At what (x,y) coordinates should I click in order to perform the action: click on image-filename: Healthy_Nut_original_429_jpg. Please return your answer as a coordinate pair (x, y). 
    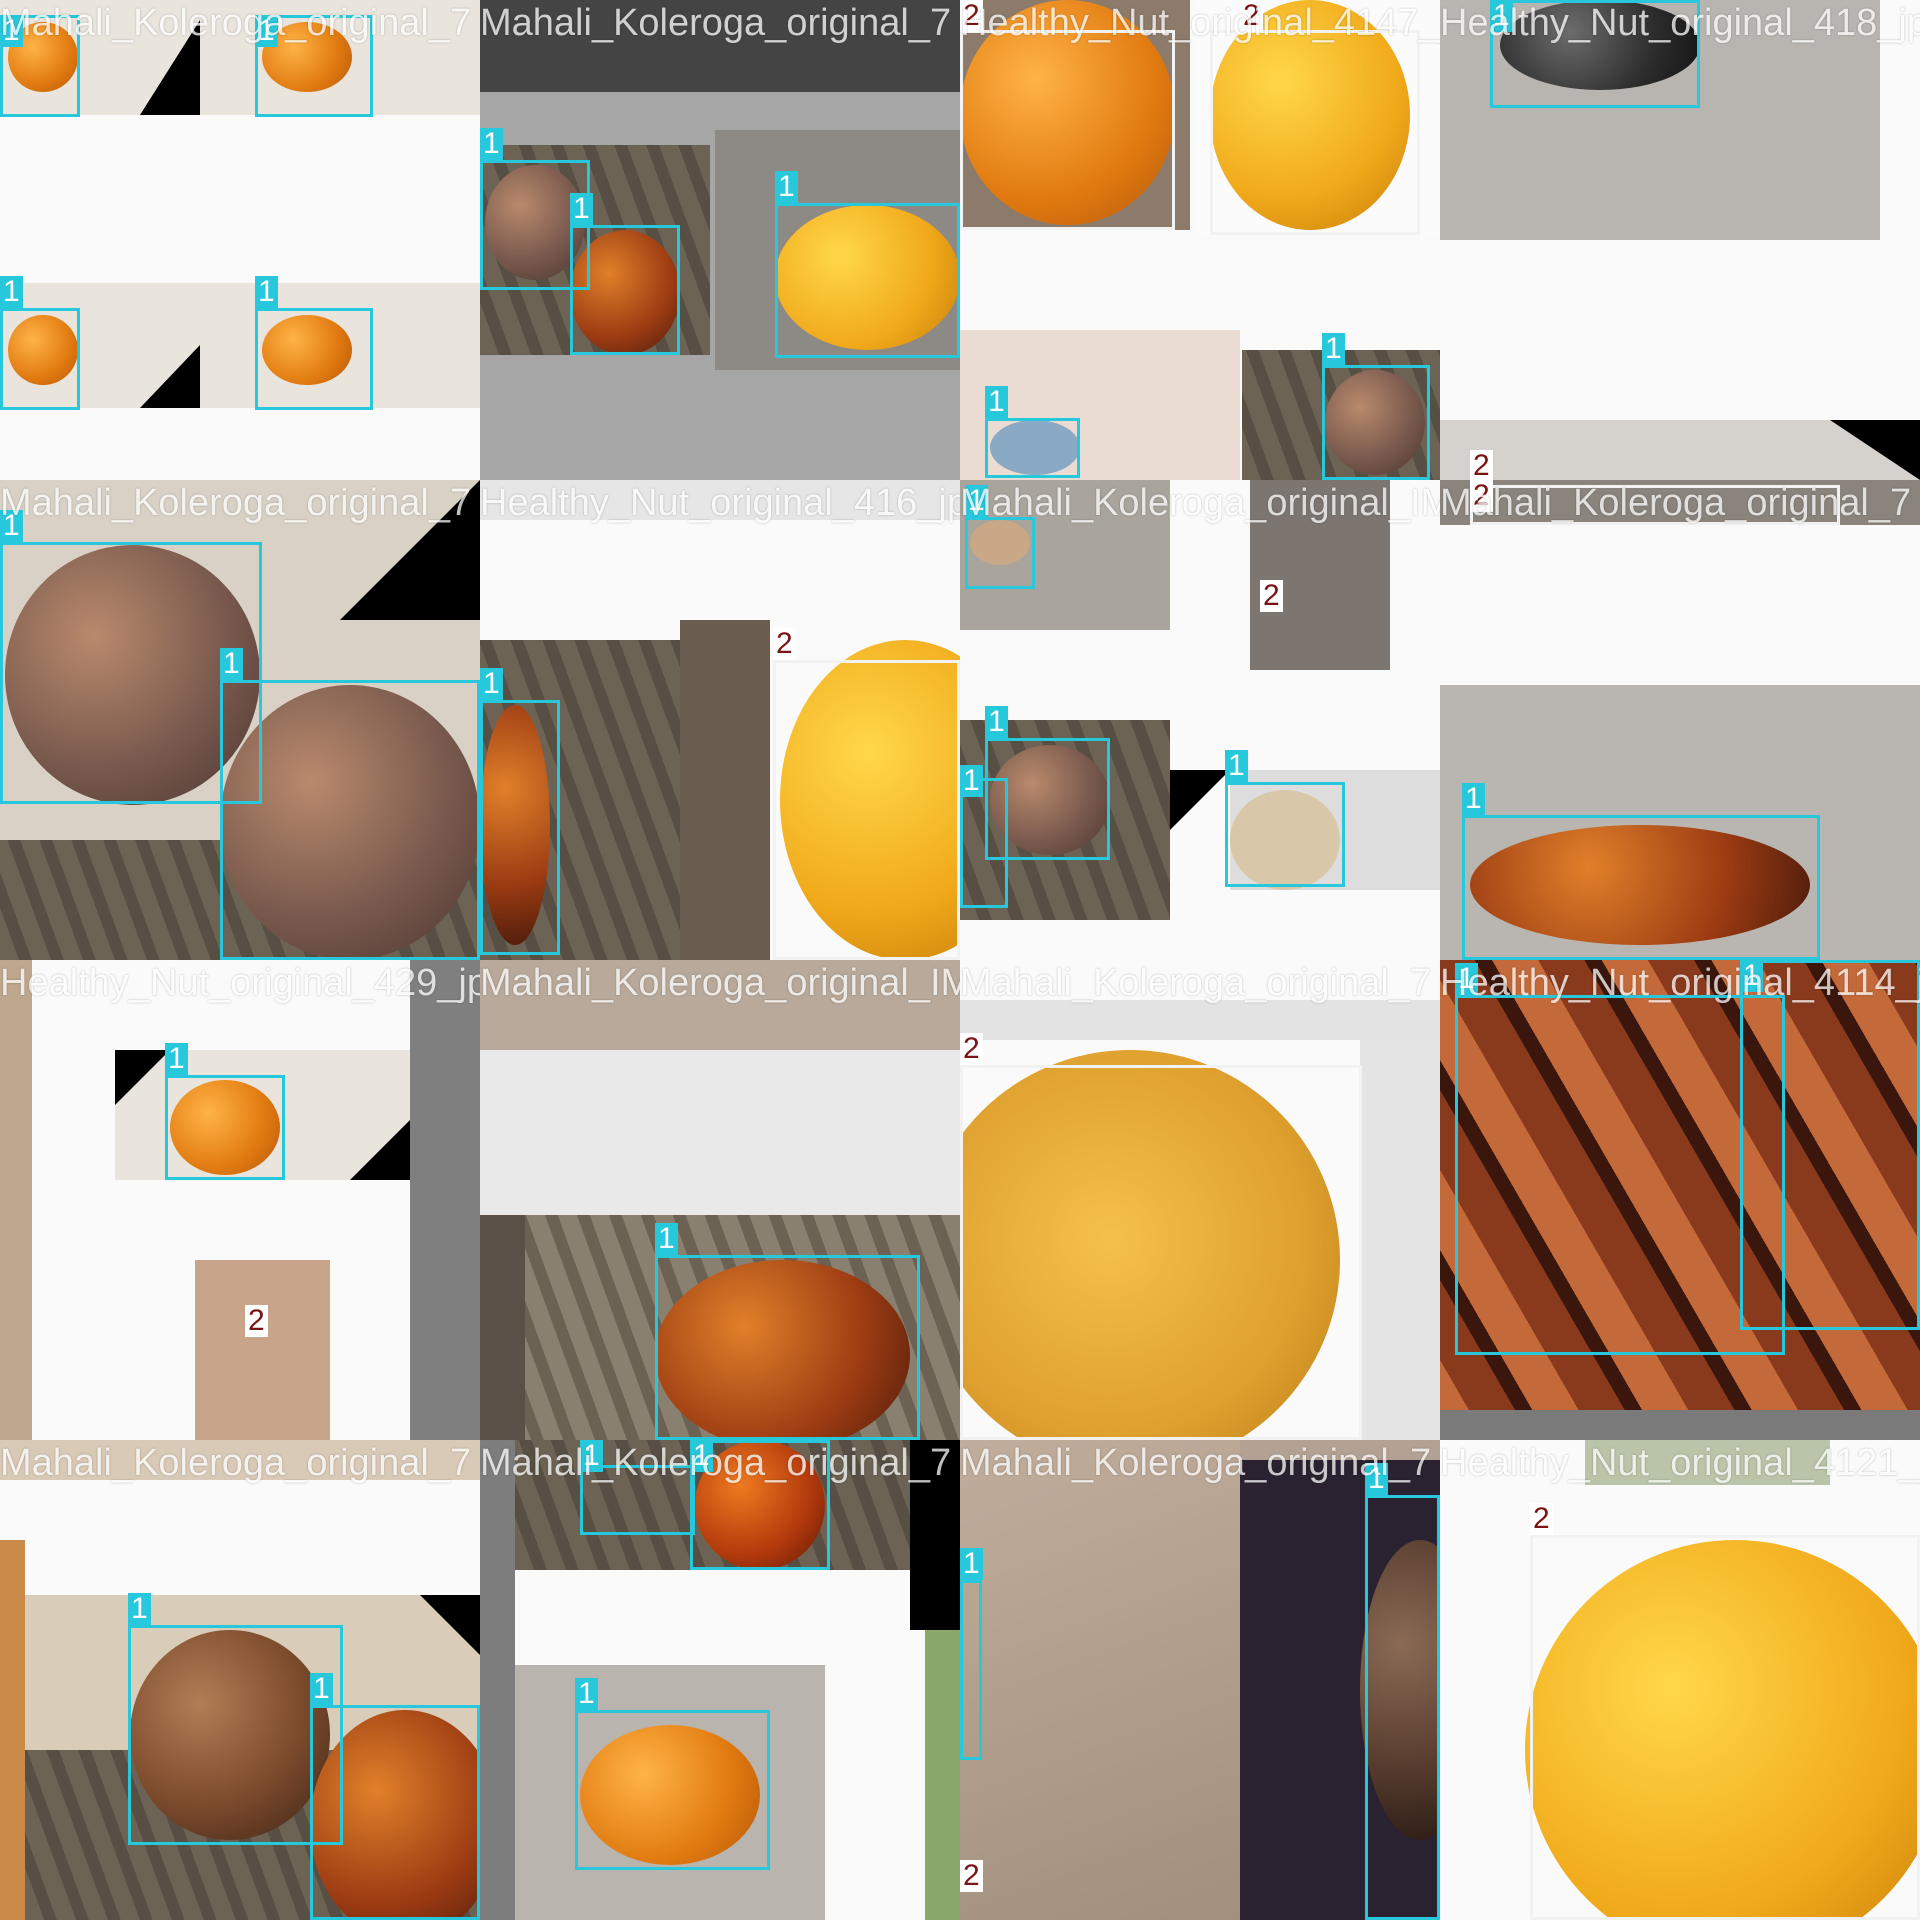
    Looking at the image, I should click on (240, 983).